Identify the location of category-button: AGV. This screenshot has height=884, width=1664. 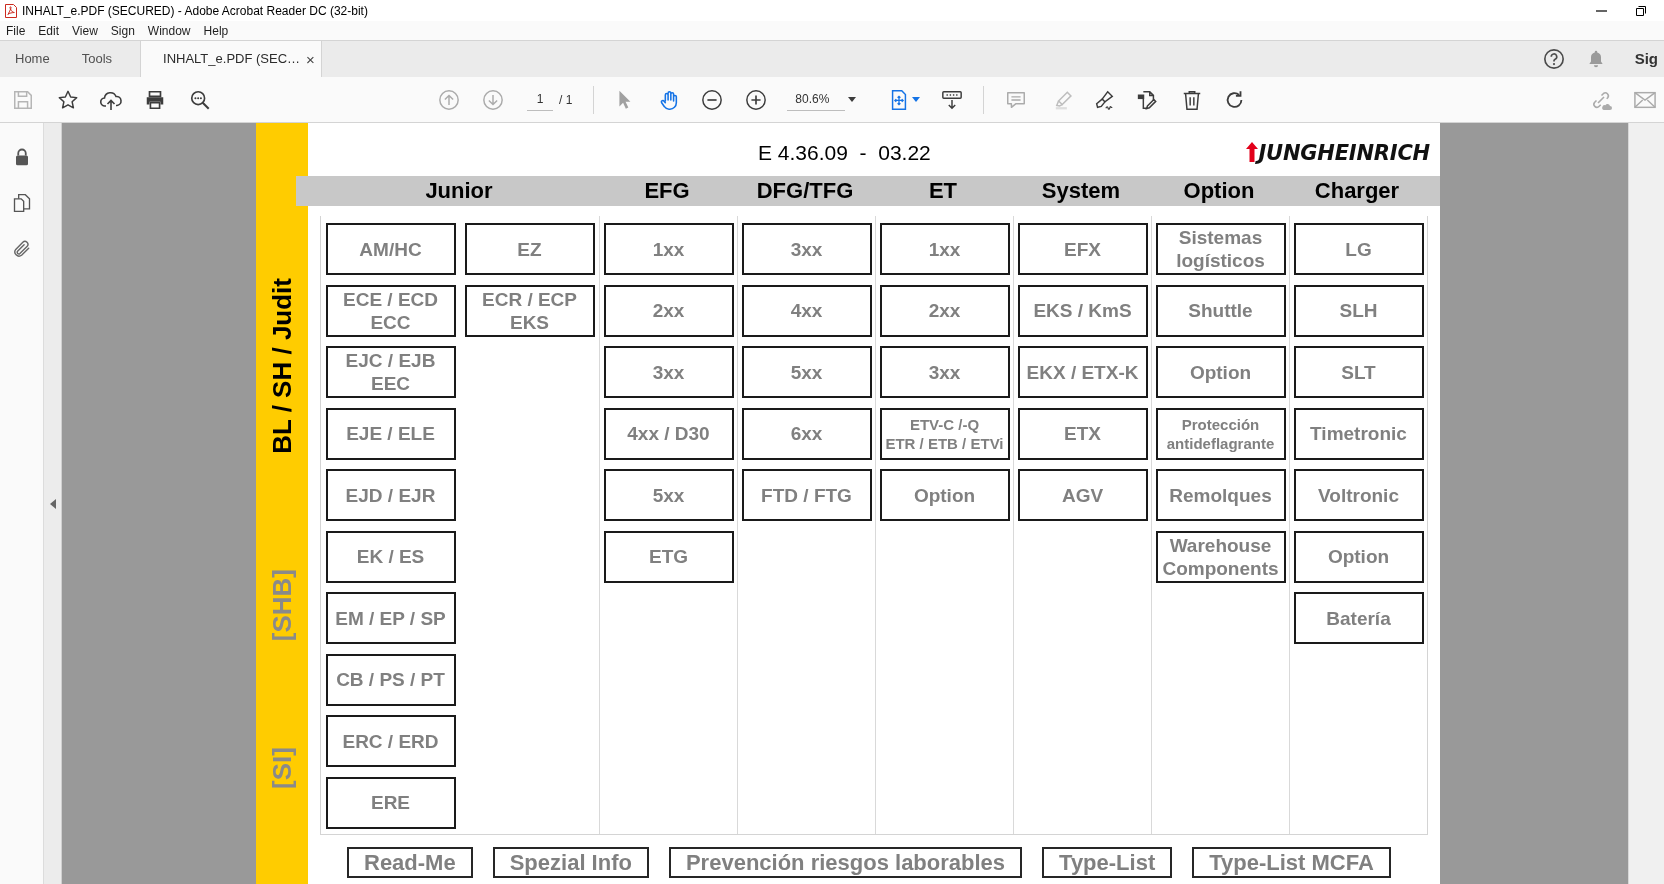
(1082, 495).